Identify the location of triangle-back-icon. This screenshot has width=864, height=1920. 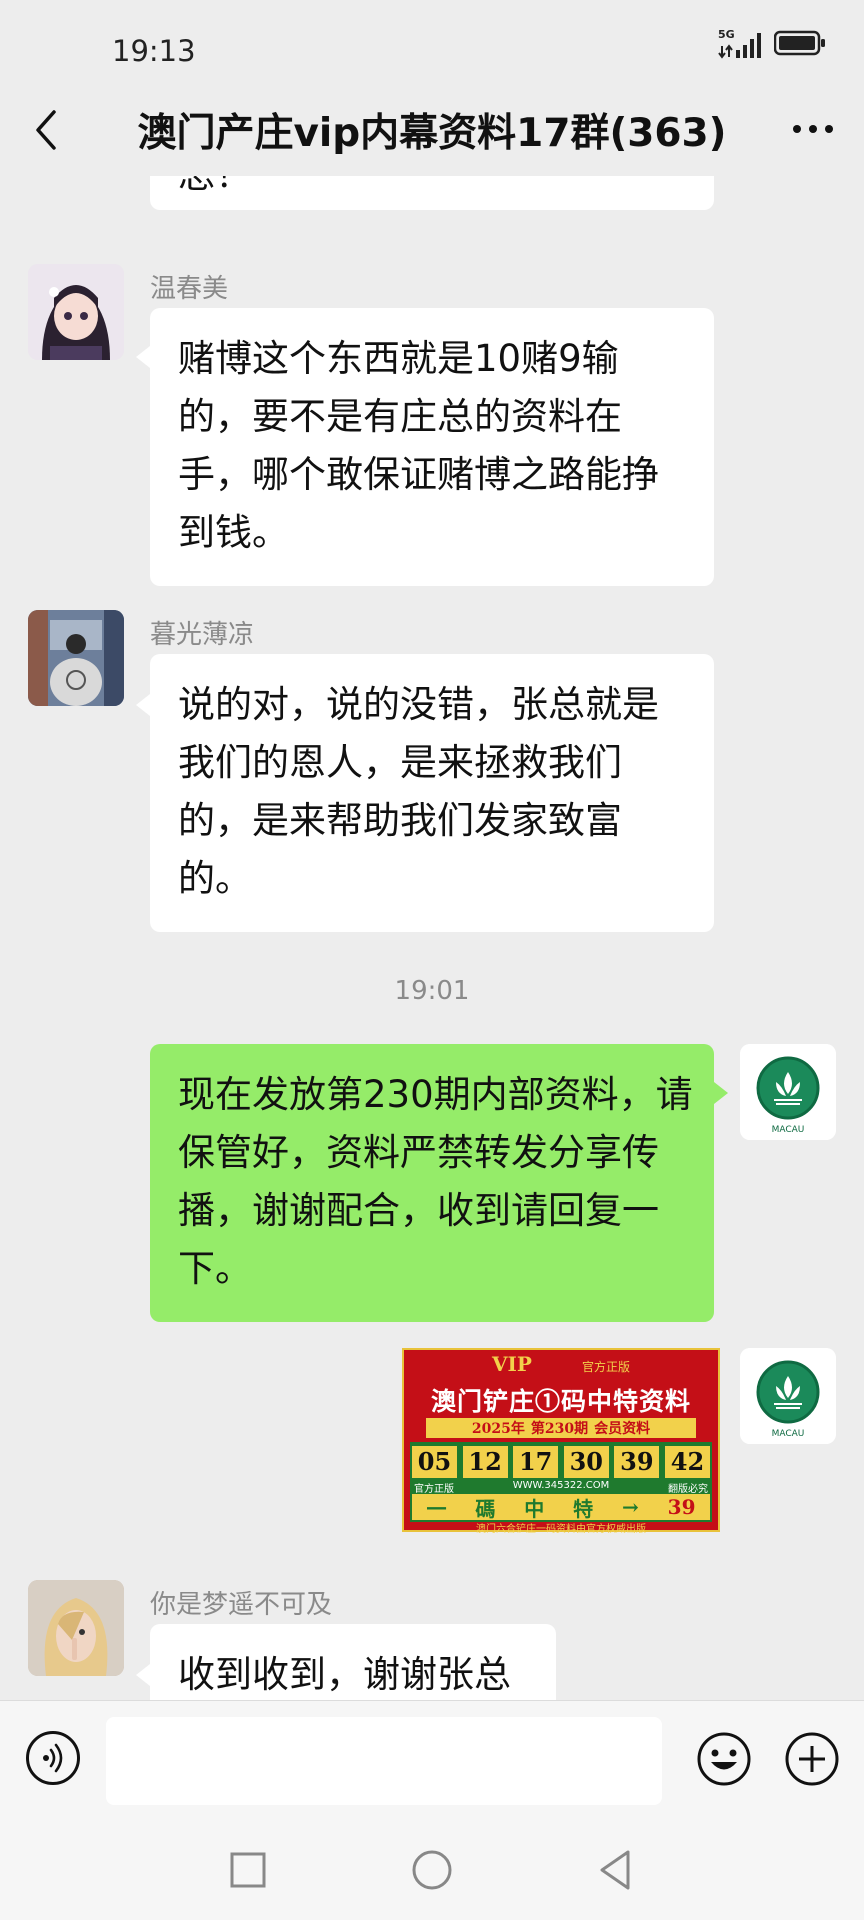
(615, 1870).